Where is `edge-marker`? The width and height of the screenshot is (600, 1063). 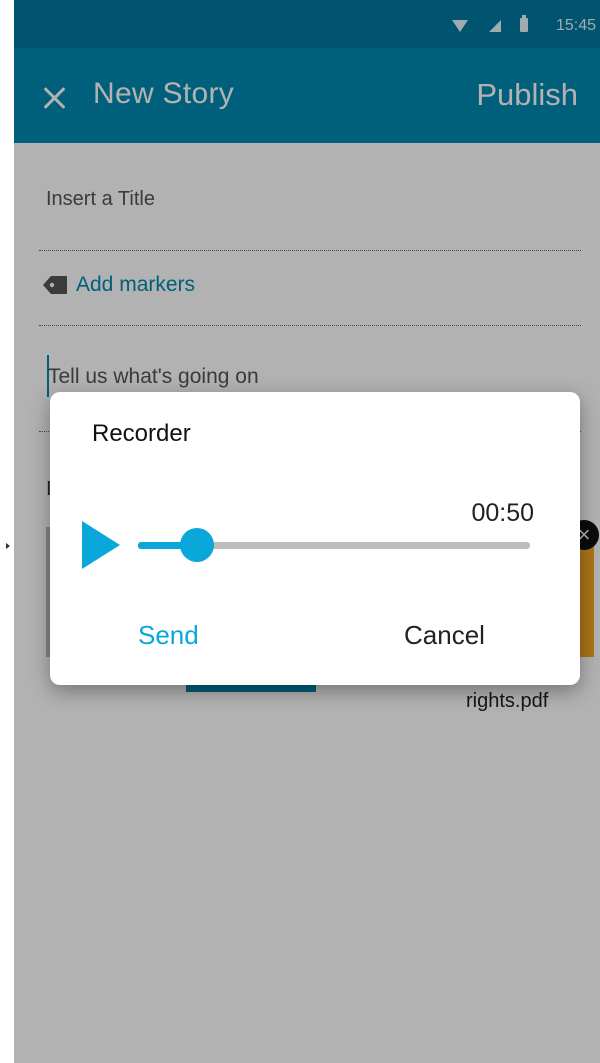 edge-marker is located at coordinates (8, 546).